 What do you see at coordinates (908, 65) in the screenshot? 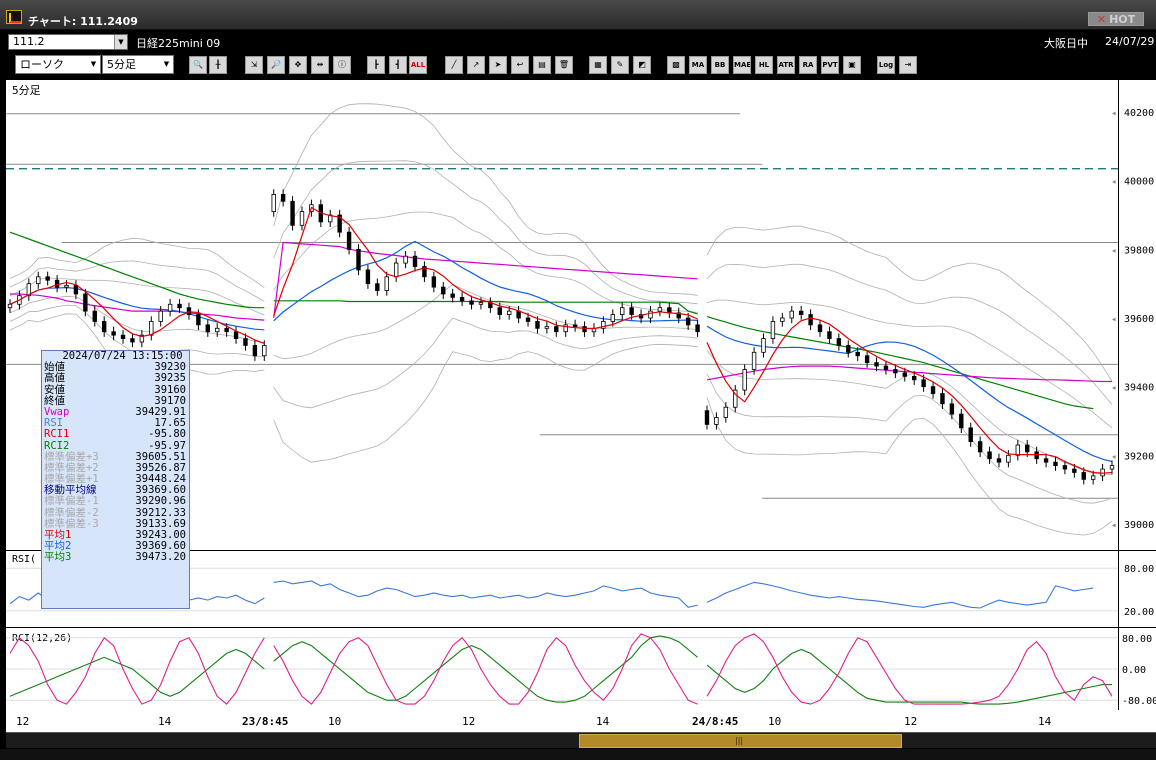
I see `export-icon: ⇥` at bounding box center [908, 65].